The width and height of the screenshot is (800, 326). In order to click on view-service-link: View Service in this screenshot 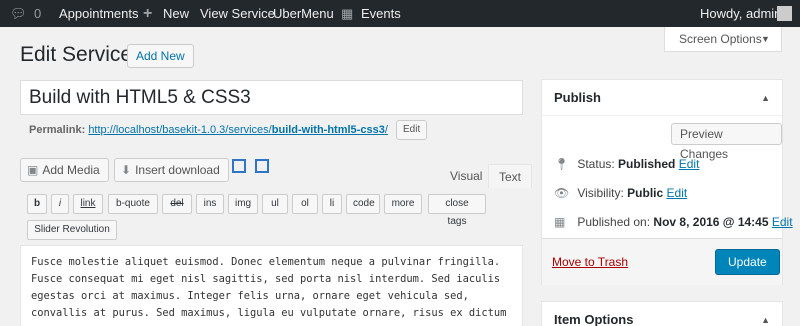, I will do `click(237, 13)`.